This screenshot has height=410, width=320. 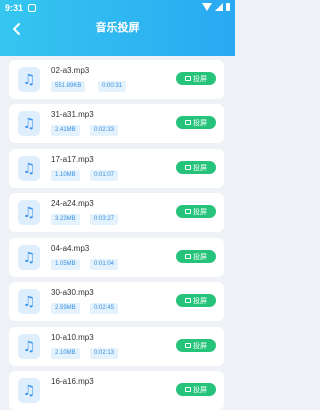 What do you see at coordinates (14, 8) in the screenshot?
I see `status-time: 9:31` at bounding box center [14, 8].